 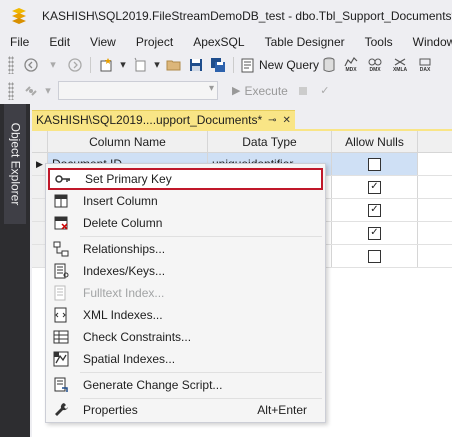 I want to click on column-name-header: Column Name, so click(x=128, y=141).